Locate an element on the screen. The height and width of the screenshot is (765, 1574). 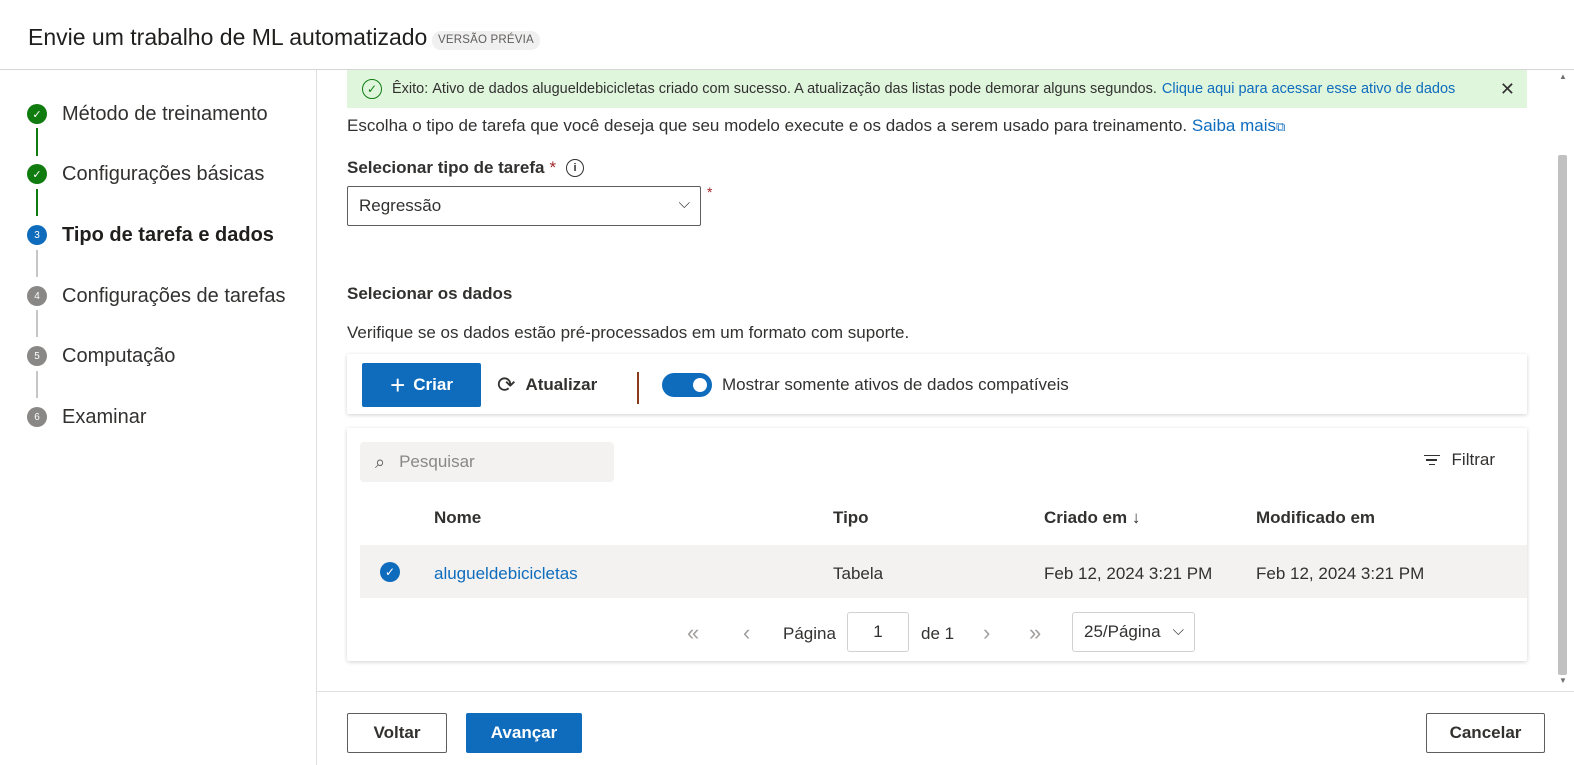
filter-button: Filtrar is located at coordinates (1459, 460).